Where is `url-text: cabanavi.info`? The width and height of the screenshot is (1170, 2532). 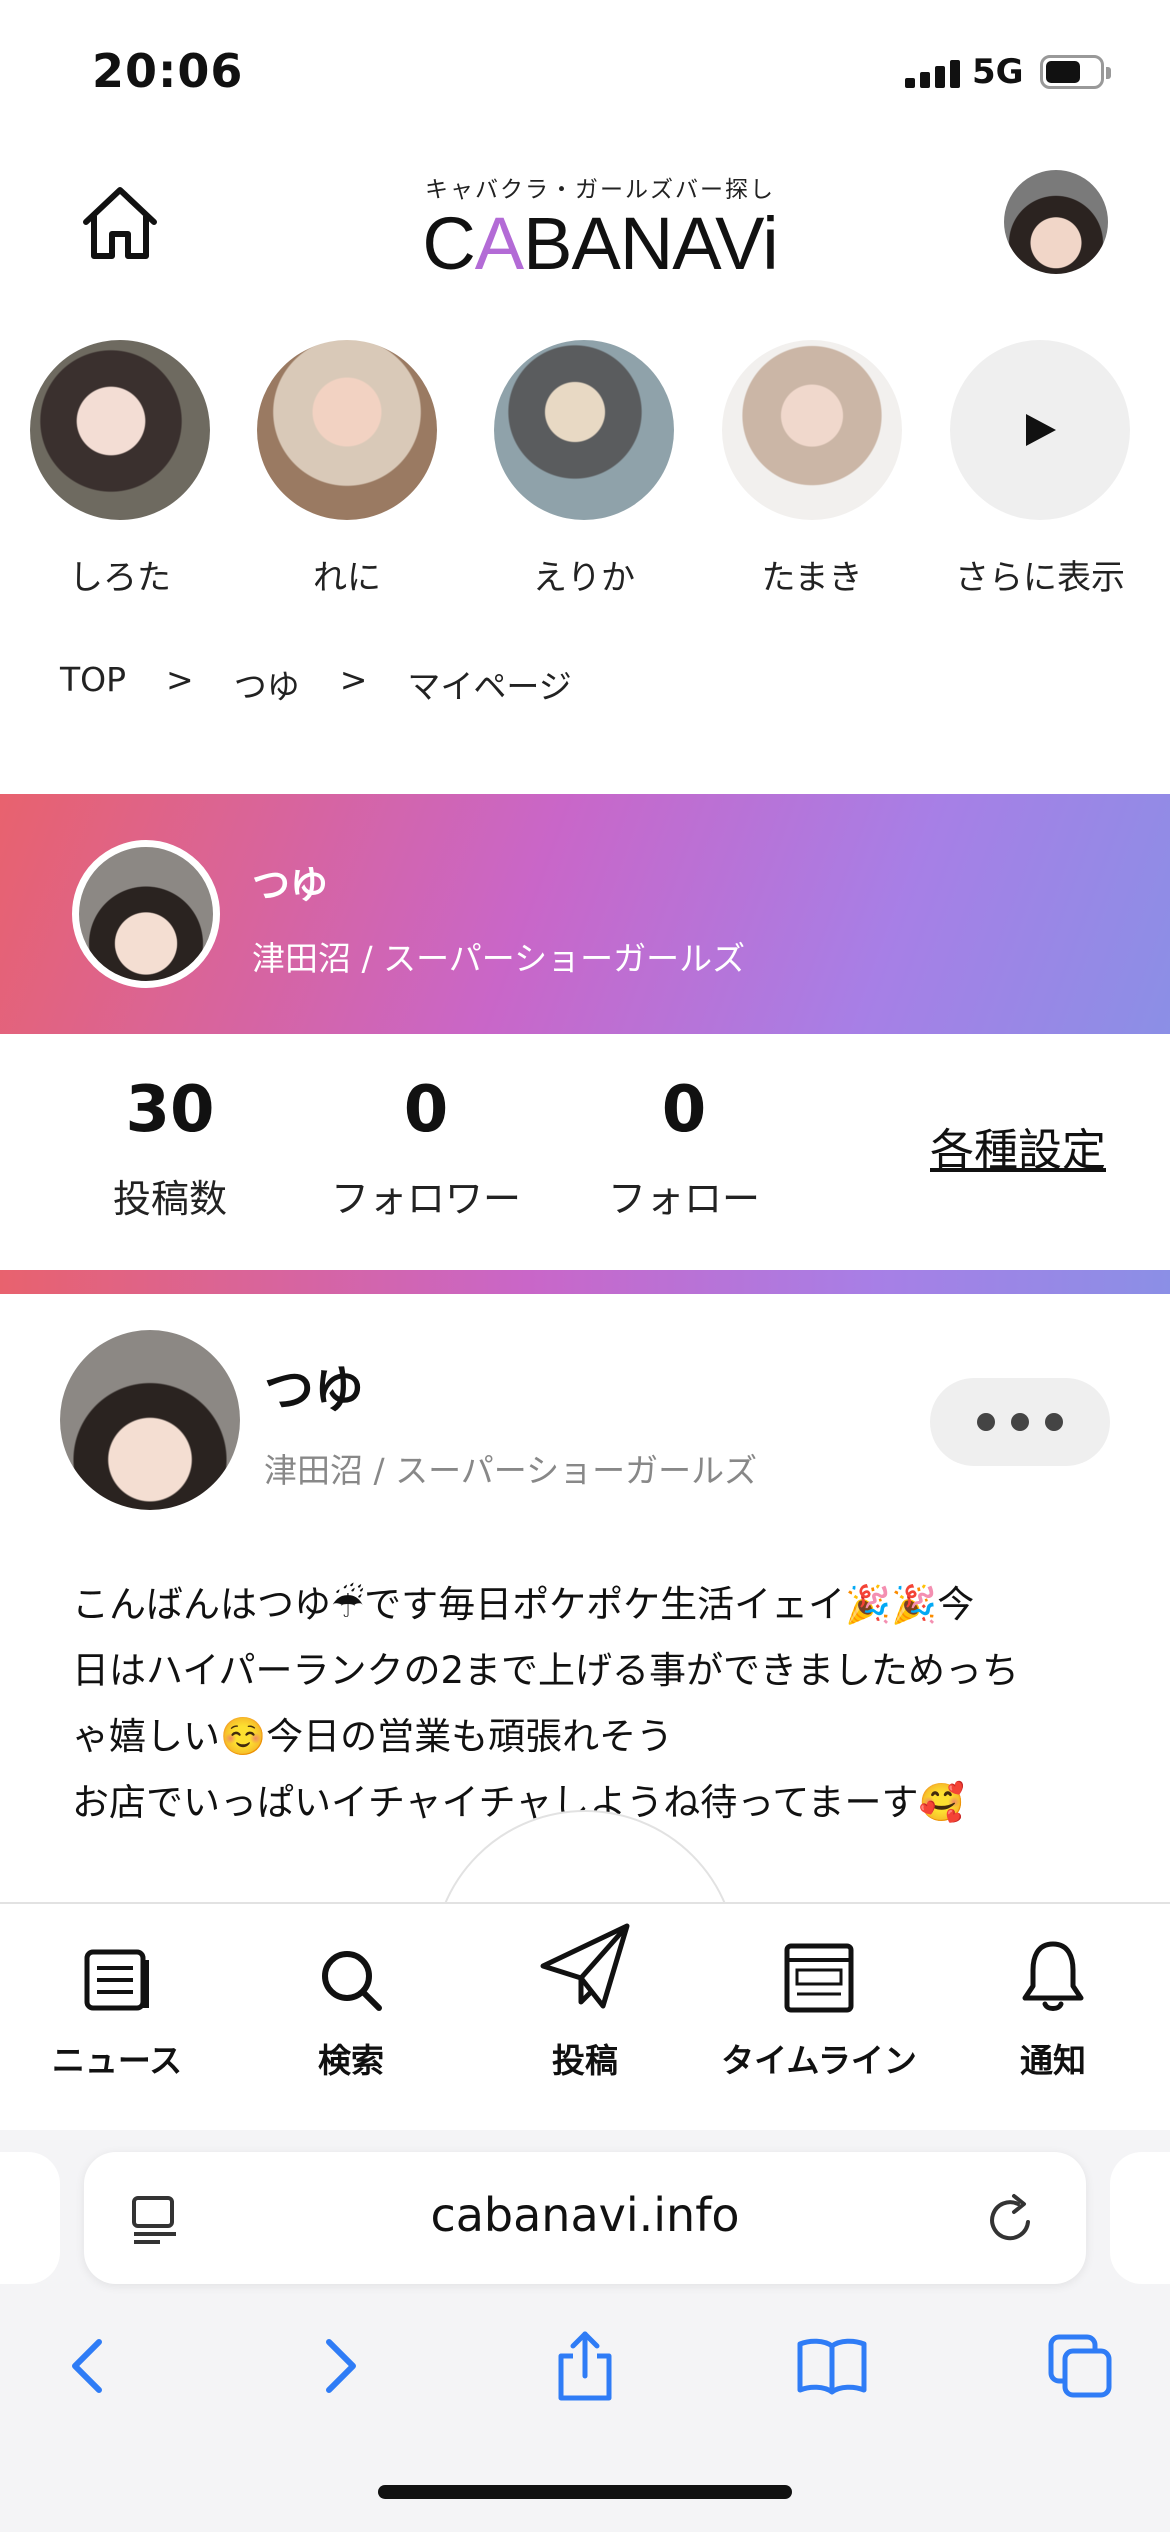
url-text: cabanavi.info is located at coordinates (585, 2215).